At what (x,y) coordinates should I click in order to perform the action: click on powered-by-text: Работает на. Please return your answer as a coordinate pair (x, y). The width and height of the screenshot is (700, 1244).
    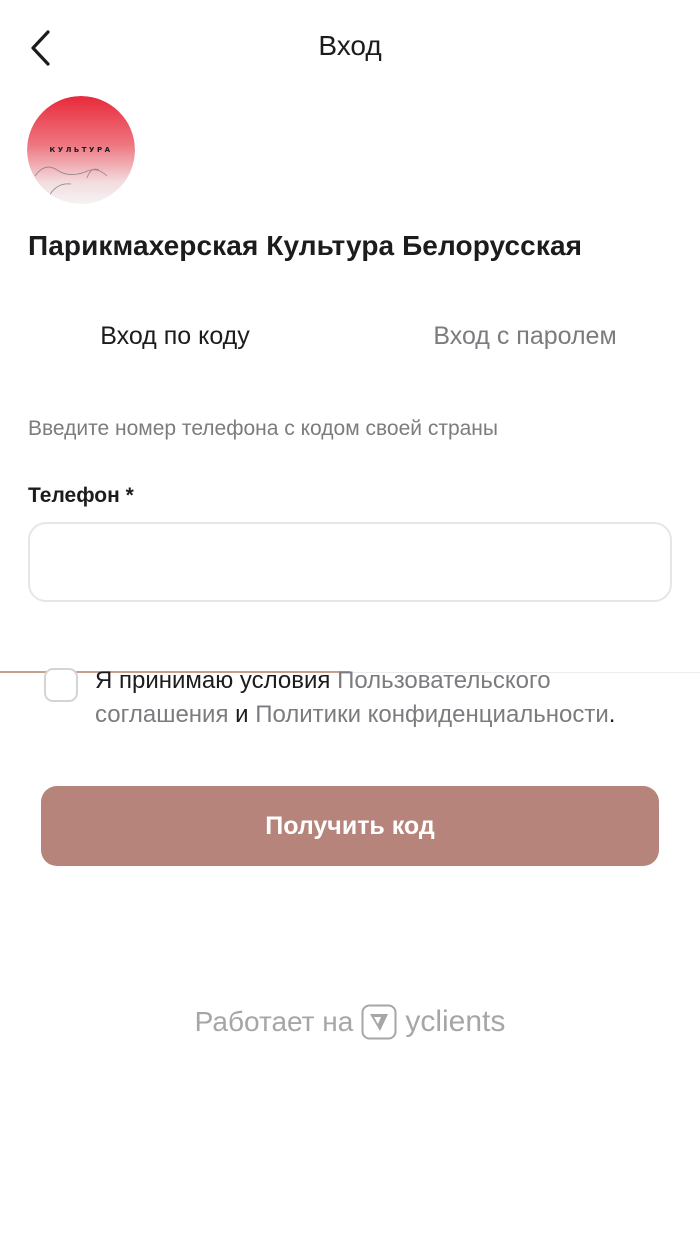
    Looking at the image, I should click on (274, 1021).